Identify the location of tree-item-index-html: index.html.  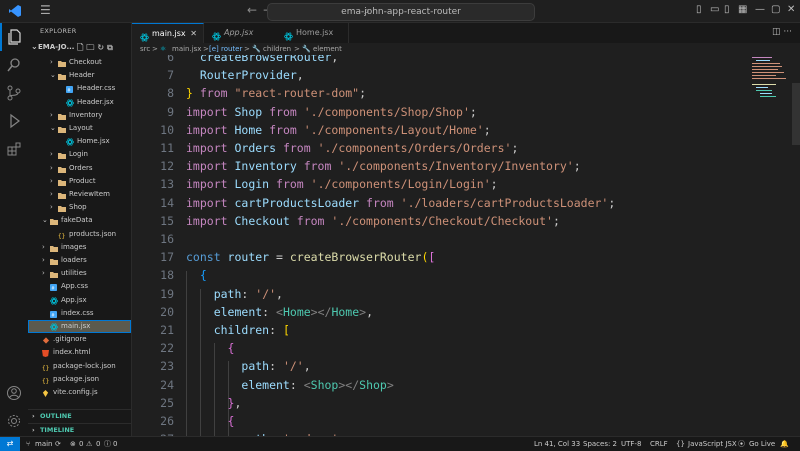
(79, 352).